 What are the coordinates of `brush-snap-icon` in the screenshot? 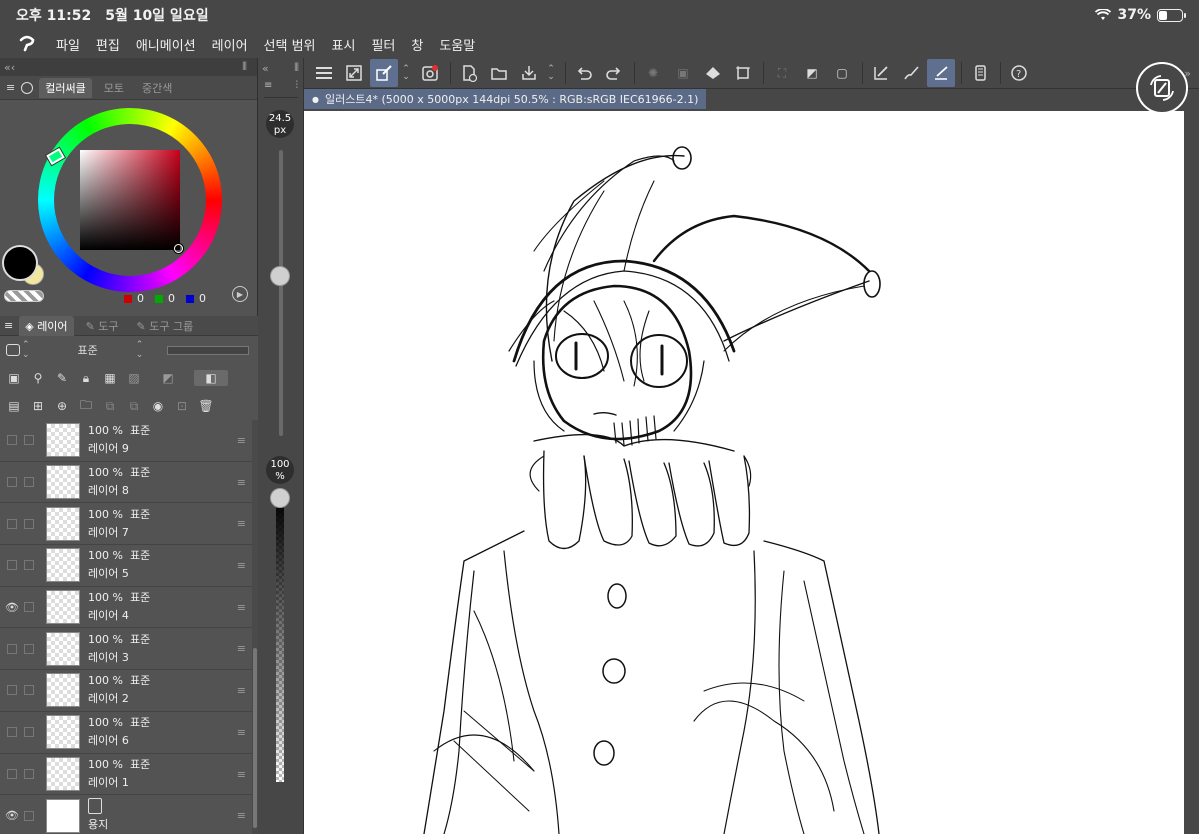 It's located at (911, 73).